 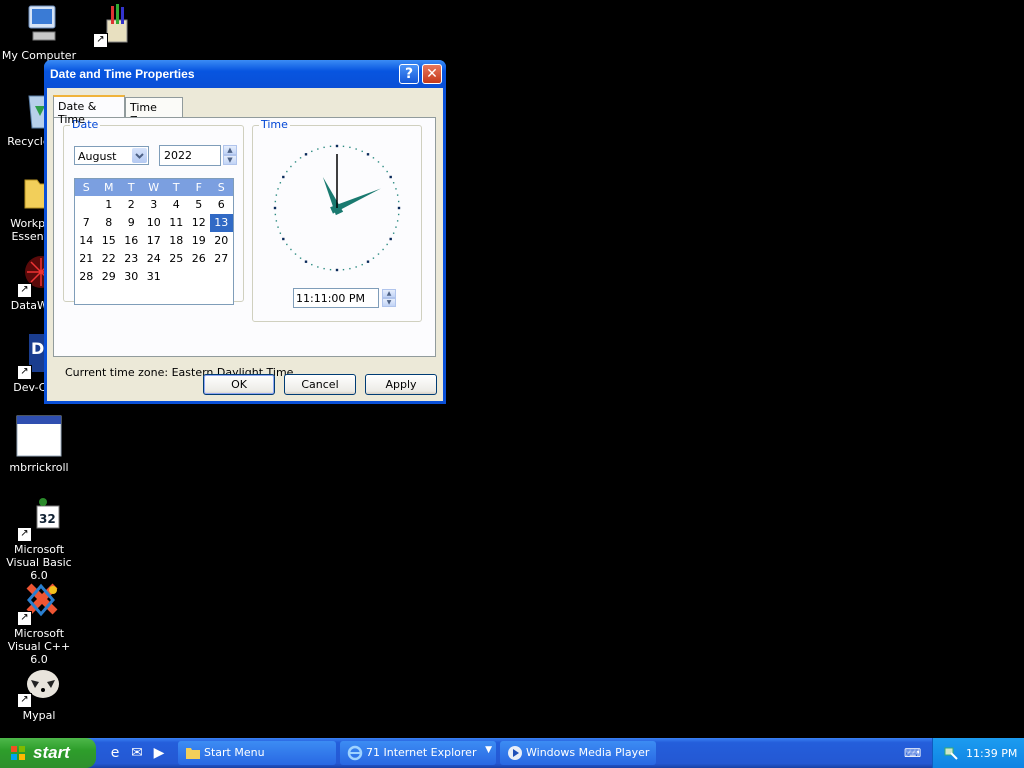 I want to click on desktop-icon-mypal: ↗ Mypal, so click(x=39, y=692).